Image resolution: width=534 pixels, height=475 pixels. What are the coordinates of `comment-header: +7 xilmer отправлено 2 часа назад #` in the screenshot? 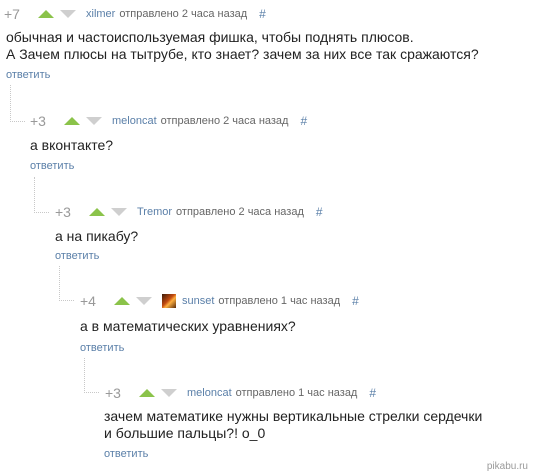 It's located at (135, 14).